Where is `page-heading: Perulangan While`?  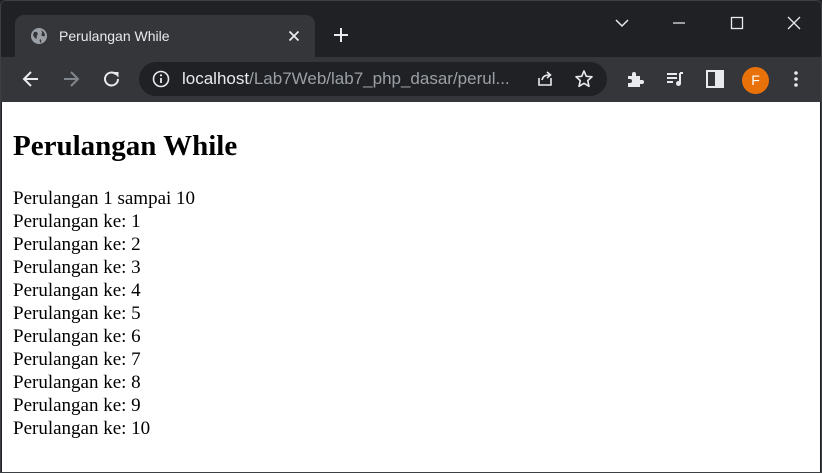
page-heading: Perulangan While is located at coordinates (125, 146).